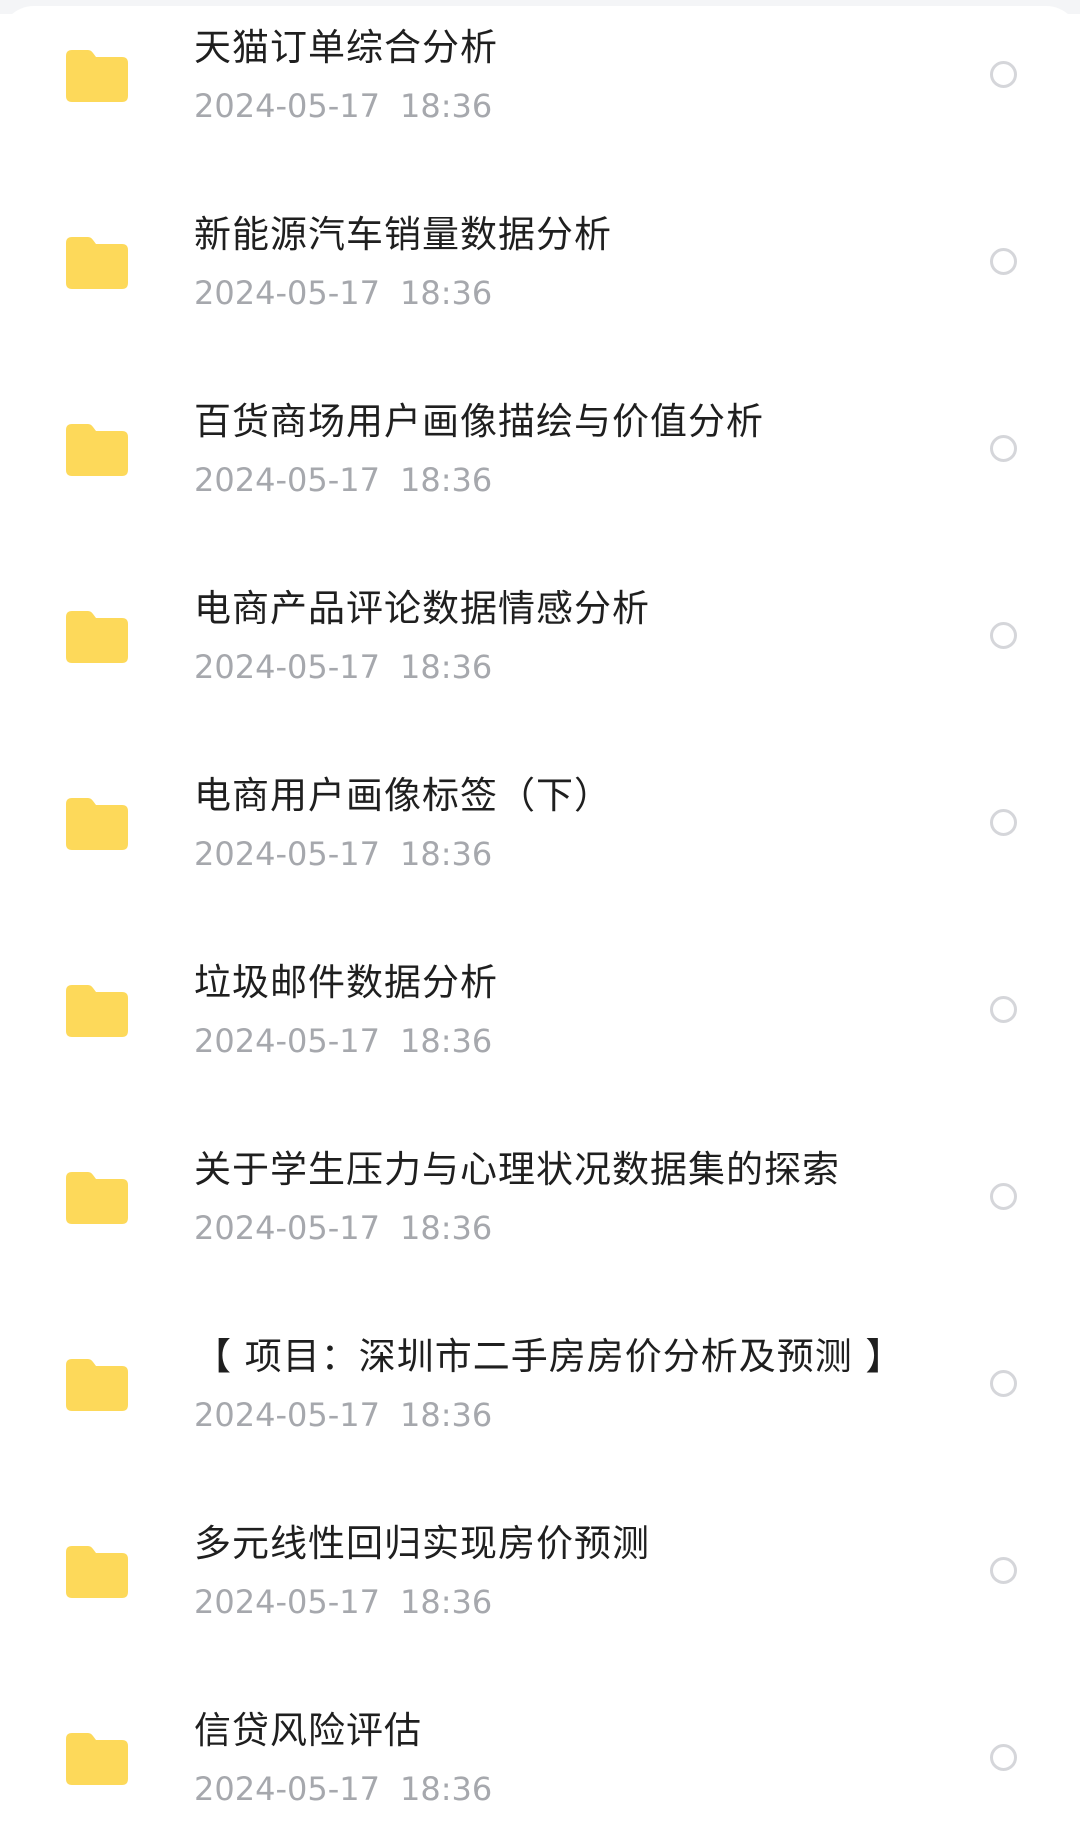 This screenshot has height=1827, width=1080. I want to click on file-title: 【 项目：深圳市二手房房价分析及预测 】, so click(549, 1356).